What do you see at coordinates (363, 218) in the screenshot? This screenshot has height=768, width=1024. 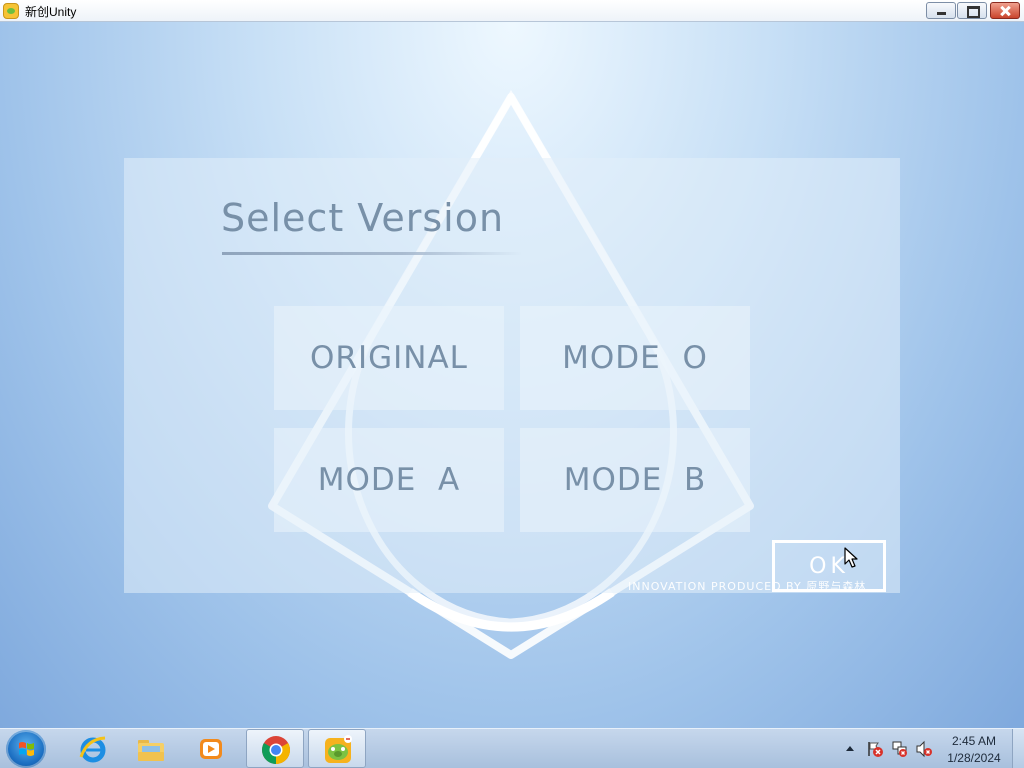 I see `dialog-heading: Select Version` at bounding box center [363, 218].